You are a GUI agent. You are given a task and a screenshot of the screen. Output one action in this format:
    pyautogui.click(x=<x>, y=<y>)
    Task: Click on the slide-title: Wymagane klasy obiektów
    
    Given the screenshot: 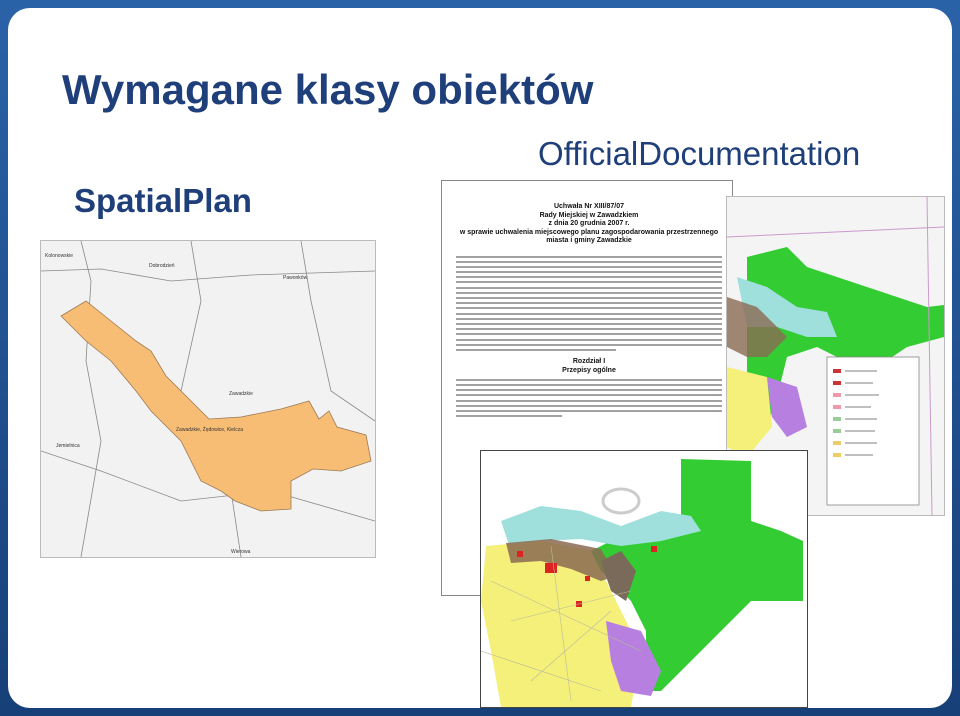 What is the action you would take?
    pyautogui.click(x=328, y=89)
    